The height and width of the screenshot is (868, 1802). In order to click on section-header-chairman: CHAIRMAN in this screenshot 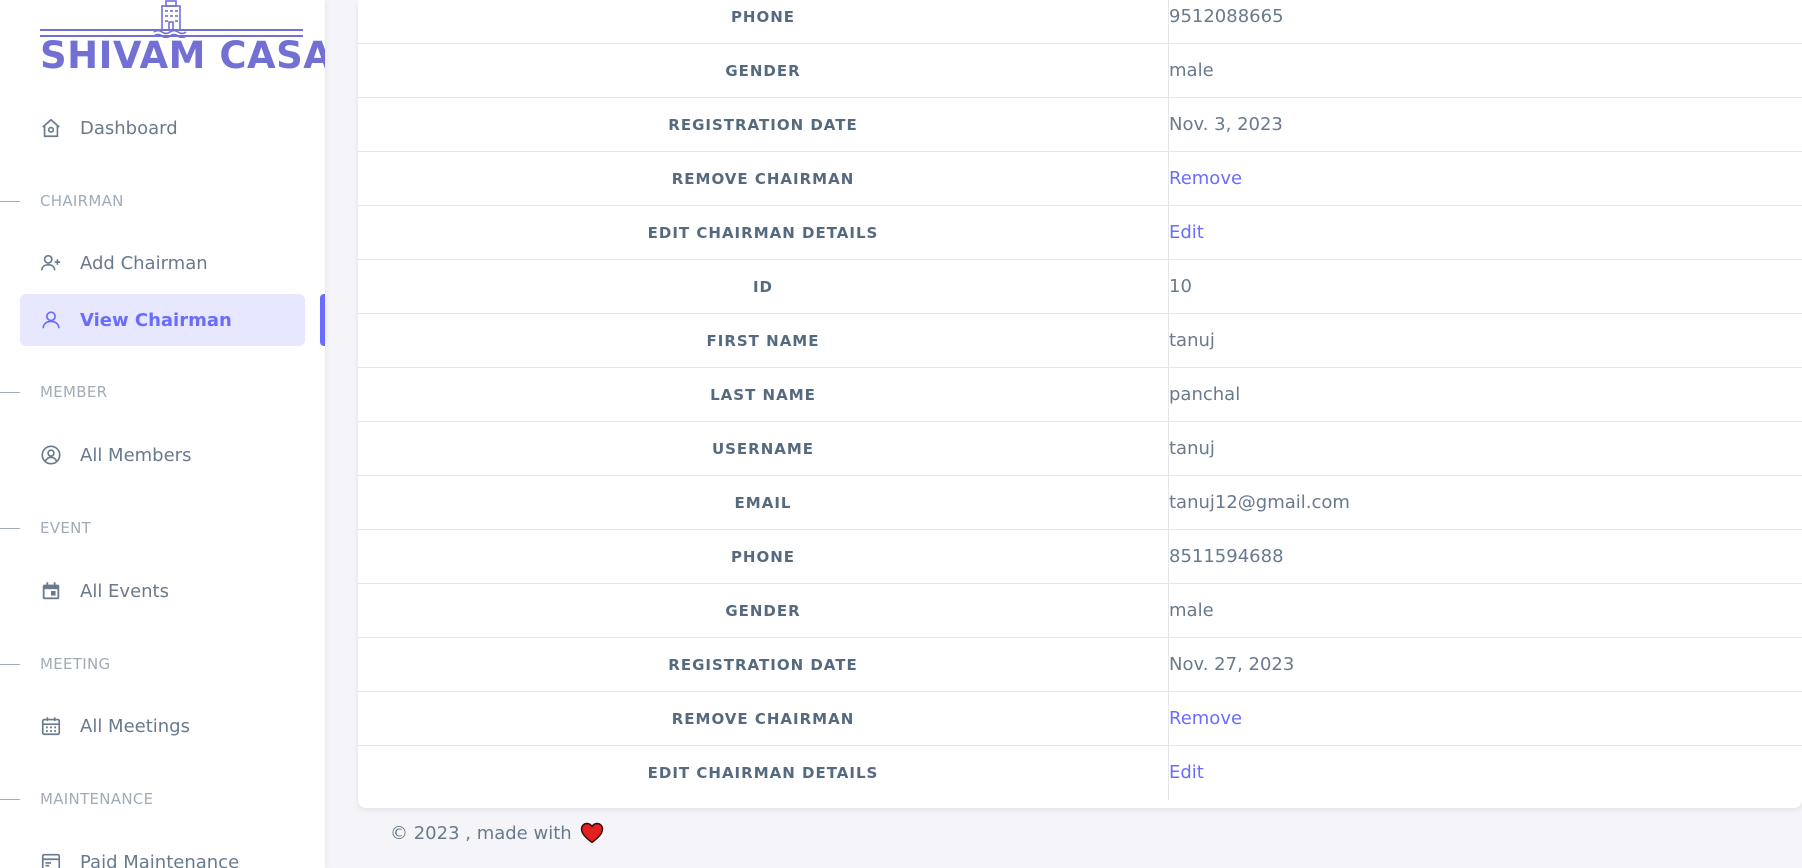, I will do `click(62, 201)`.